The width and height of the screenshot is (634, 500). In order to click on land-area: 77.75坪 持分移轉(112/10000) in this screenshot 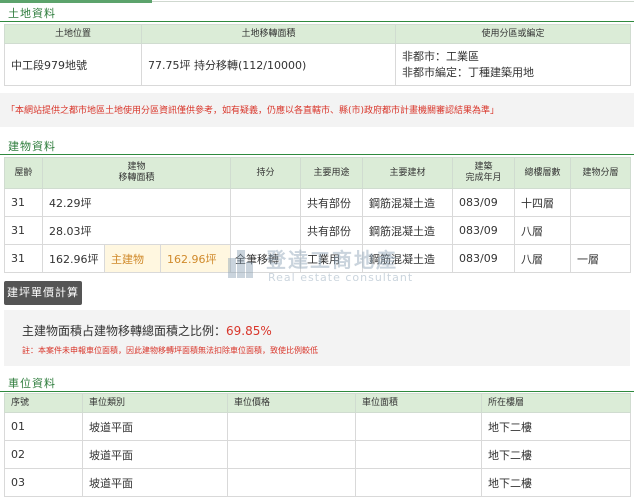, I will do `click(268, 64)`.